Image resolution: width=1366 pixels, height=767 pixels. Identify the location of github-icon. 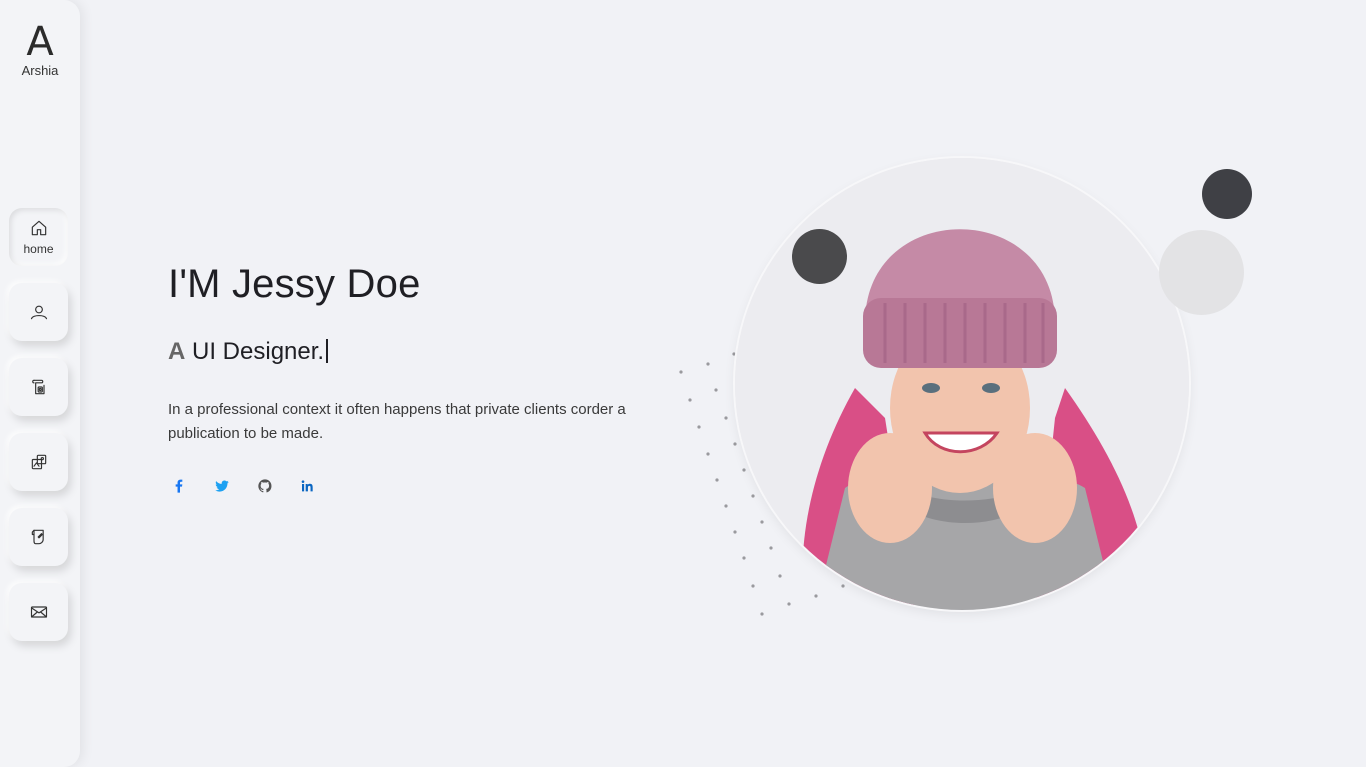
(265, 486).